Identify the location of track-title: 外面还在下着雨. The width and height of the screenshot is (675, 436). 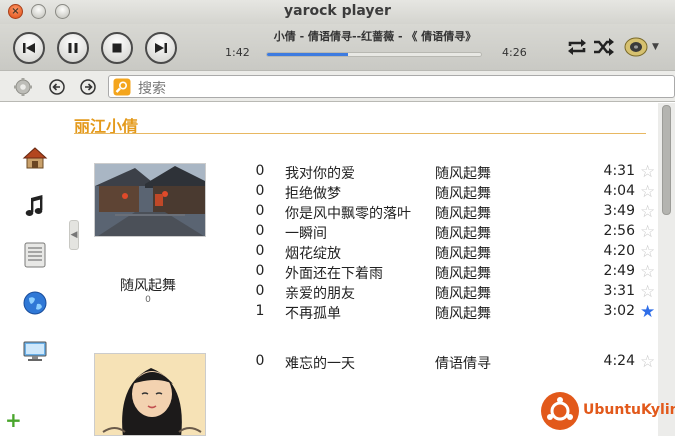
(334, 274).